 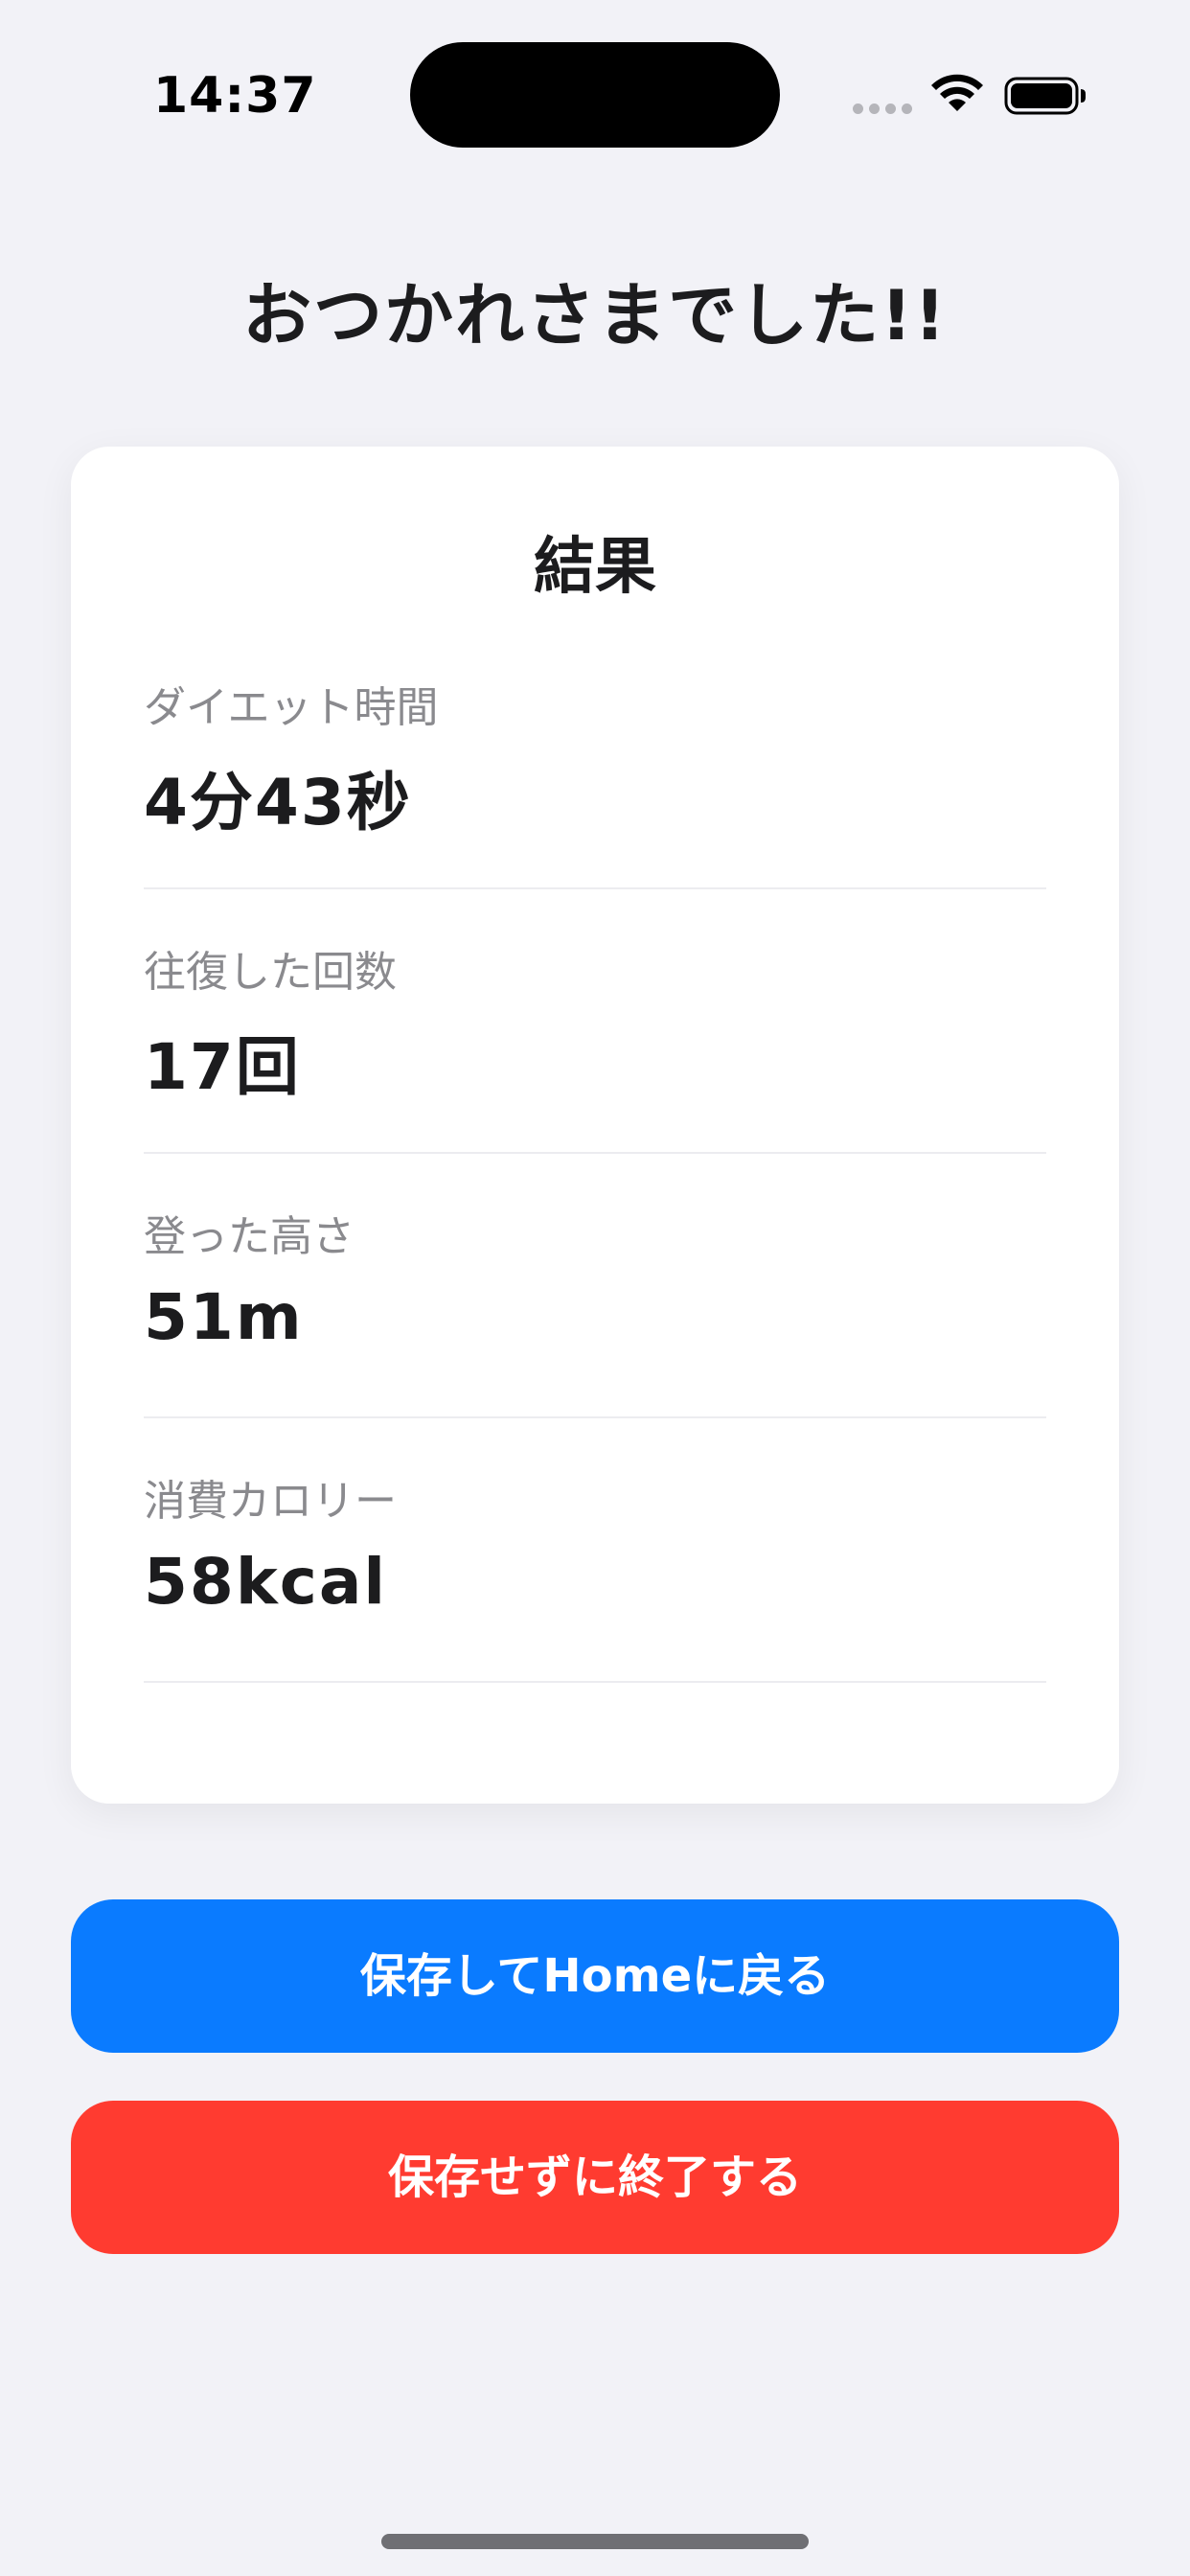 I want to click on divider, so click(x=595, y=1682).